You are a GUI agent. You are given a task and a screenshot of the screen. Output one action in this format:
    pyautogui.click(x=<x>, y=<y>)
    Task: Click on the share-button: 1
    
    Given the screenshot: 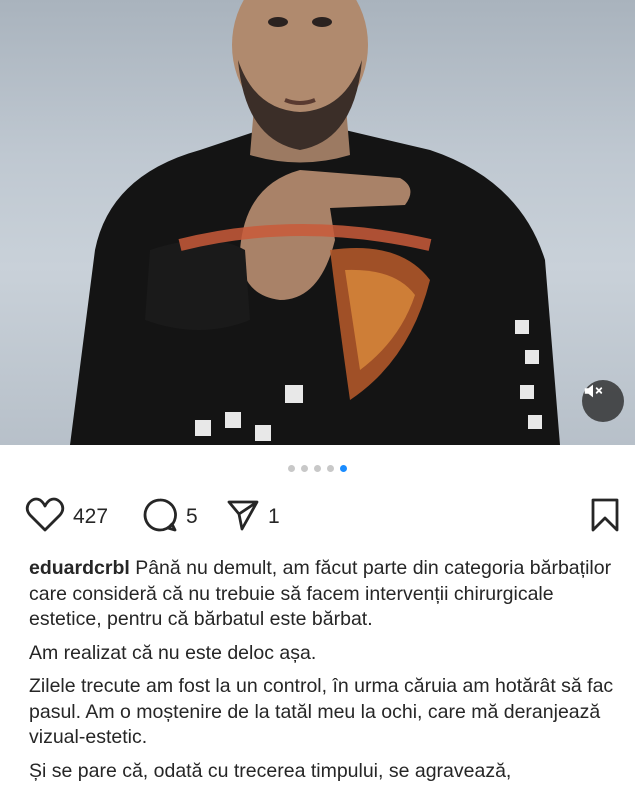 What is the action you would take?
    pyautogui.click(x=253, y=517)
    